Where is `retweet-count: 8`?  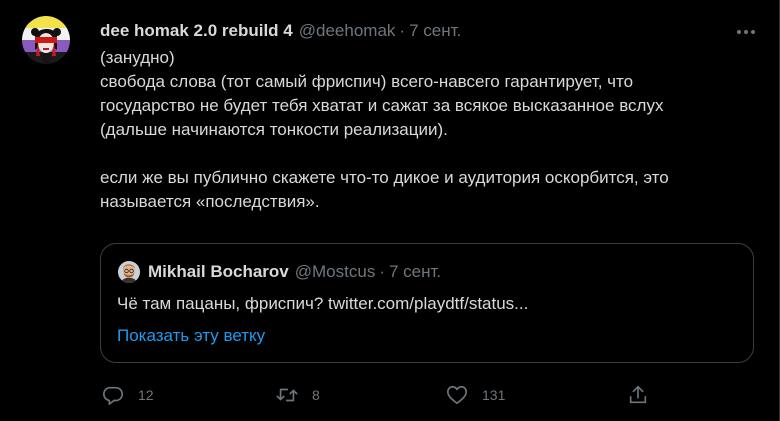
retweet-count: 8 is located at coordinates (316, 395).